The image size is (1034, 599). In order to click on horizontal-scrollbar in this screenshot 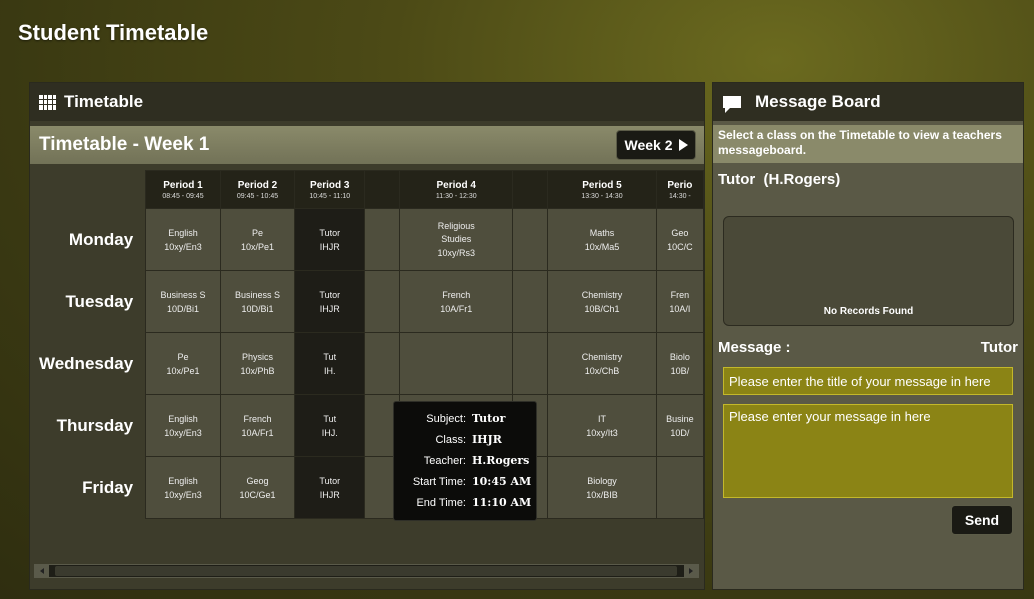, I will do `click(366, 571)`.